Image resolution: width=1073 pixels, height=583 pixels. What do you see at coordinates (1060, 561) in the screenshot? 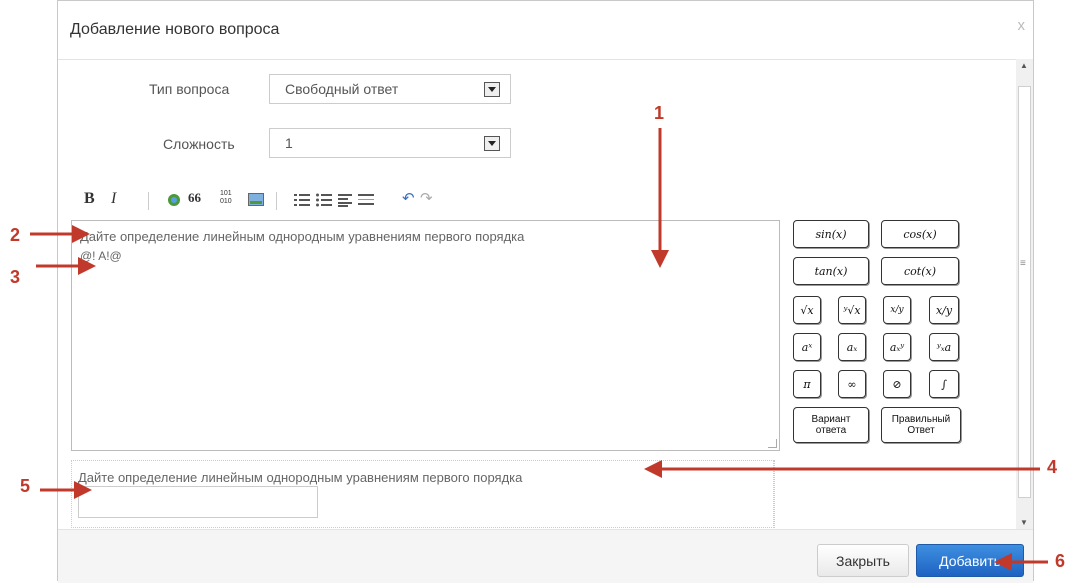
I see `annotation-label-6: 6` at bounding box center [1060, 561].